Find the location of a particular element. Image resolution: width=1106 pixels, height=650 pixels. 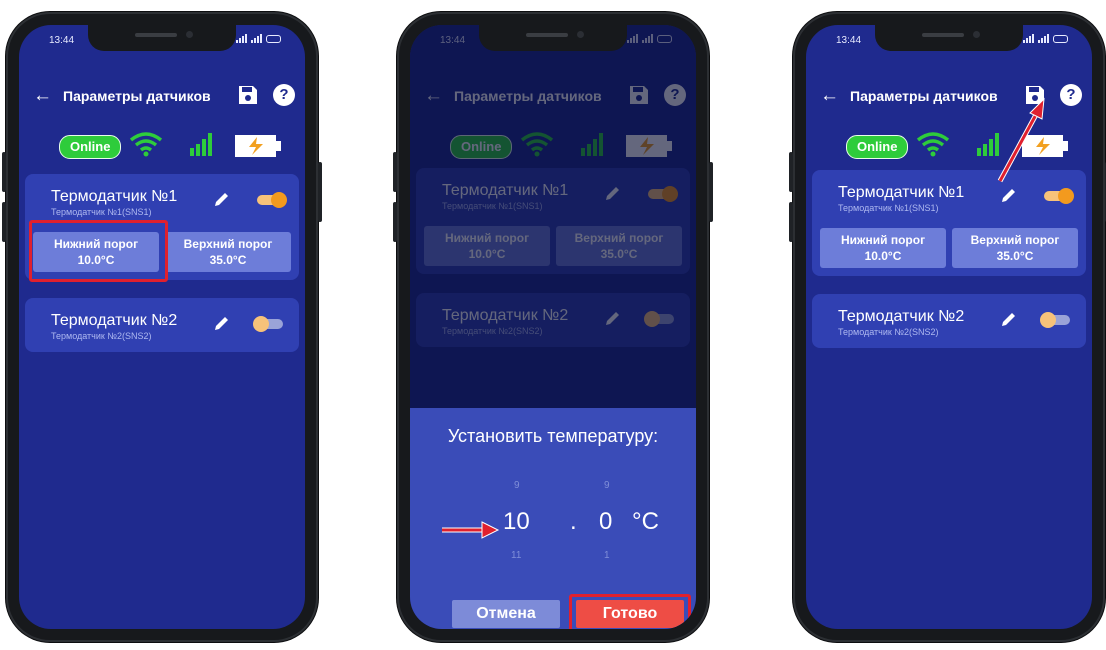

integer-next: 11 is located at coordinates (516, 555).